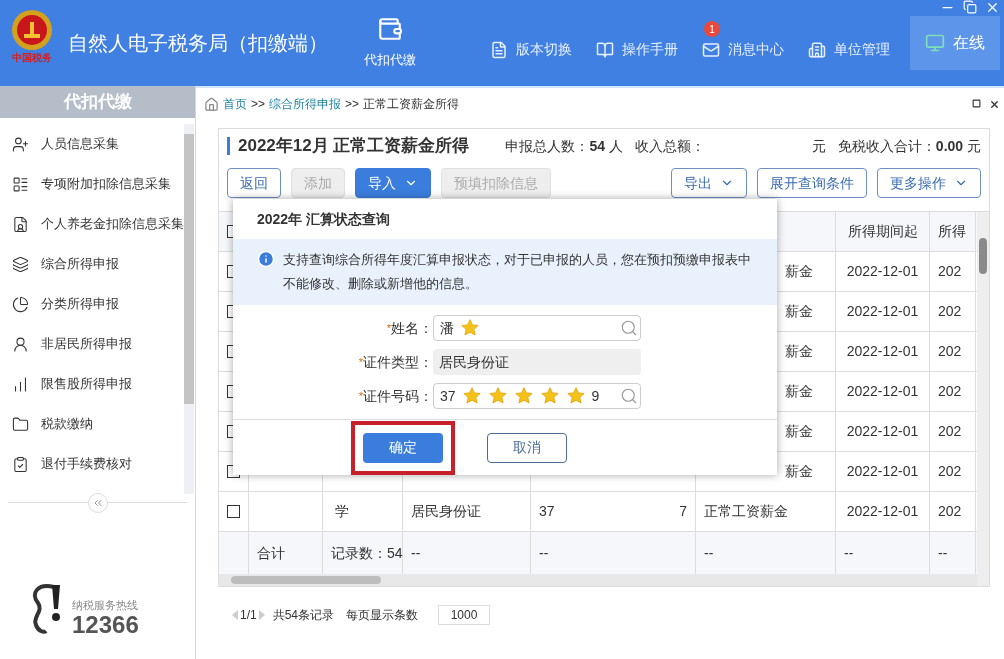 Image resolution: width=1004 pixels, height=659 pixels. I want to click on count-badge: 1, so click(712, 29).